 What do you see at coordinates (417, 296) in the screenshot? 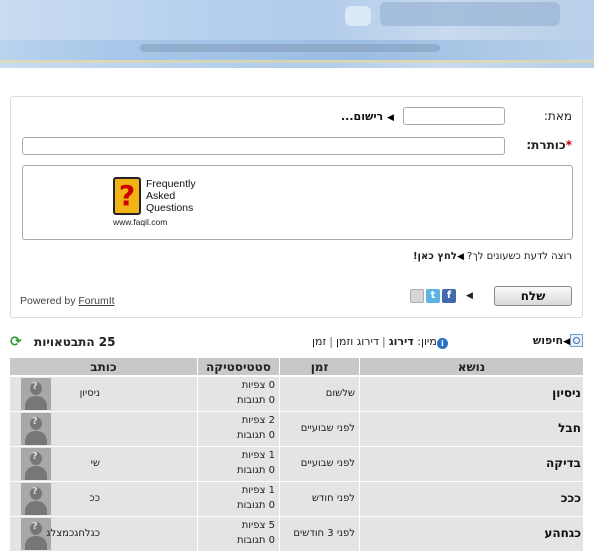
I see `mail-icon` at bounding box center [417, 296].